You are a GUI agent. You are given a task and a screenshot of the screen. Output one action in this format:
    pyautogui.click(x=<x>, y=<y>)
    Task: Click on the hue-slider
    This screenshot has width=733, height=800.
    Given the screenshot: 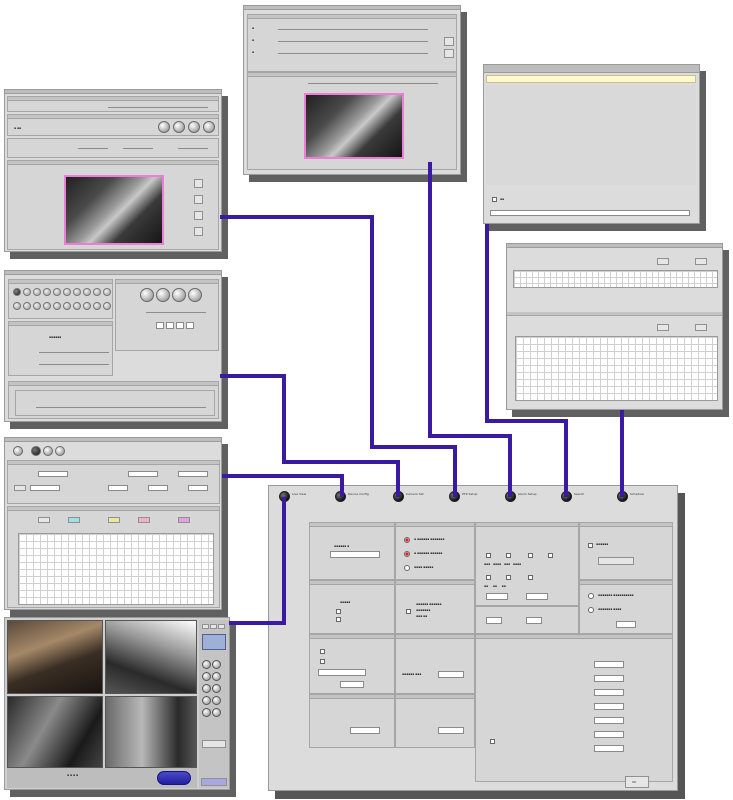 What is the action you would take?
    pyautogui.click(x=353, y=53)
    